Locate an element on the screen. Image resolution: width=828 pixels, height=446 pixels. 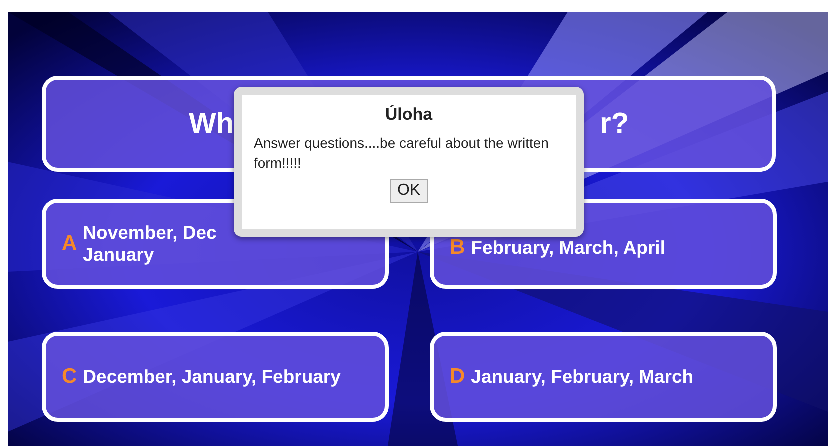
answer-option: C December, January, February is located at coordinates (215, 377).